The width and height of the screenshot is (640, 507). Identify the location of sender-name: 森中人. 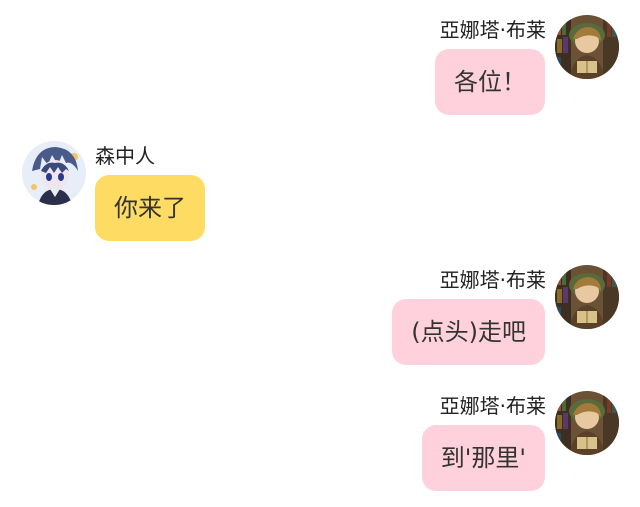
(125, 156).